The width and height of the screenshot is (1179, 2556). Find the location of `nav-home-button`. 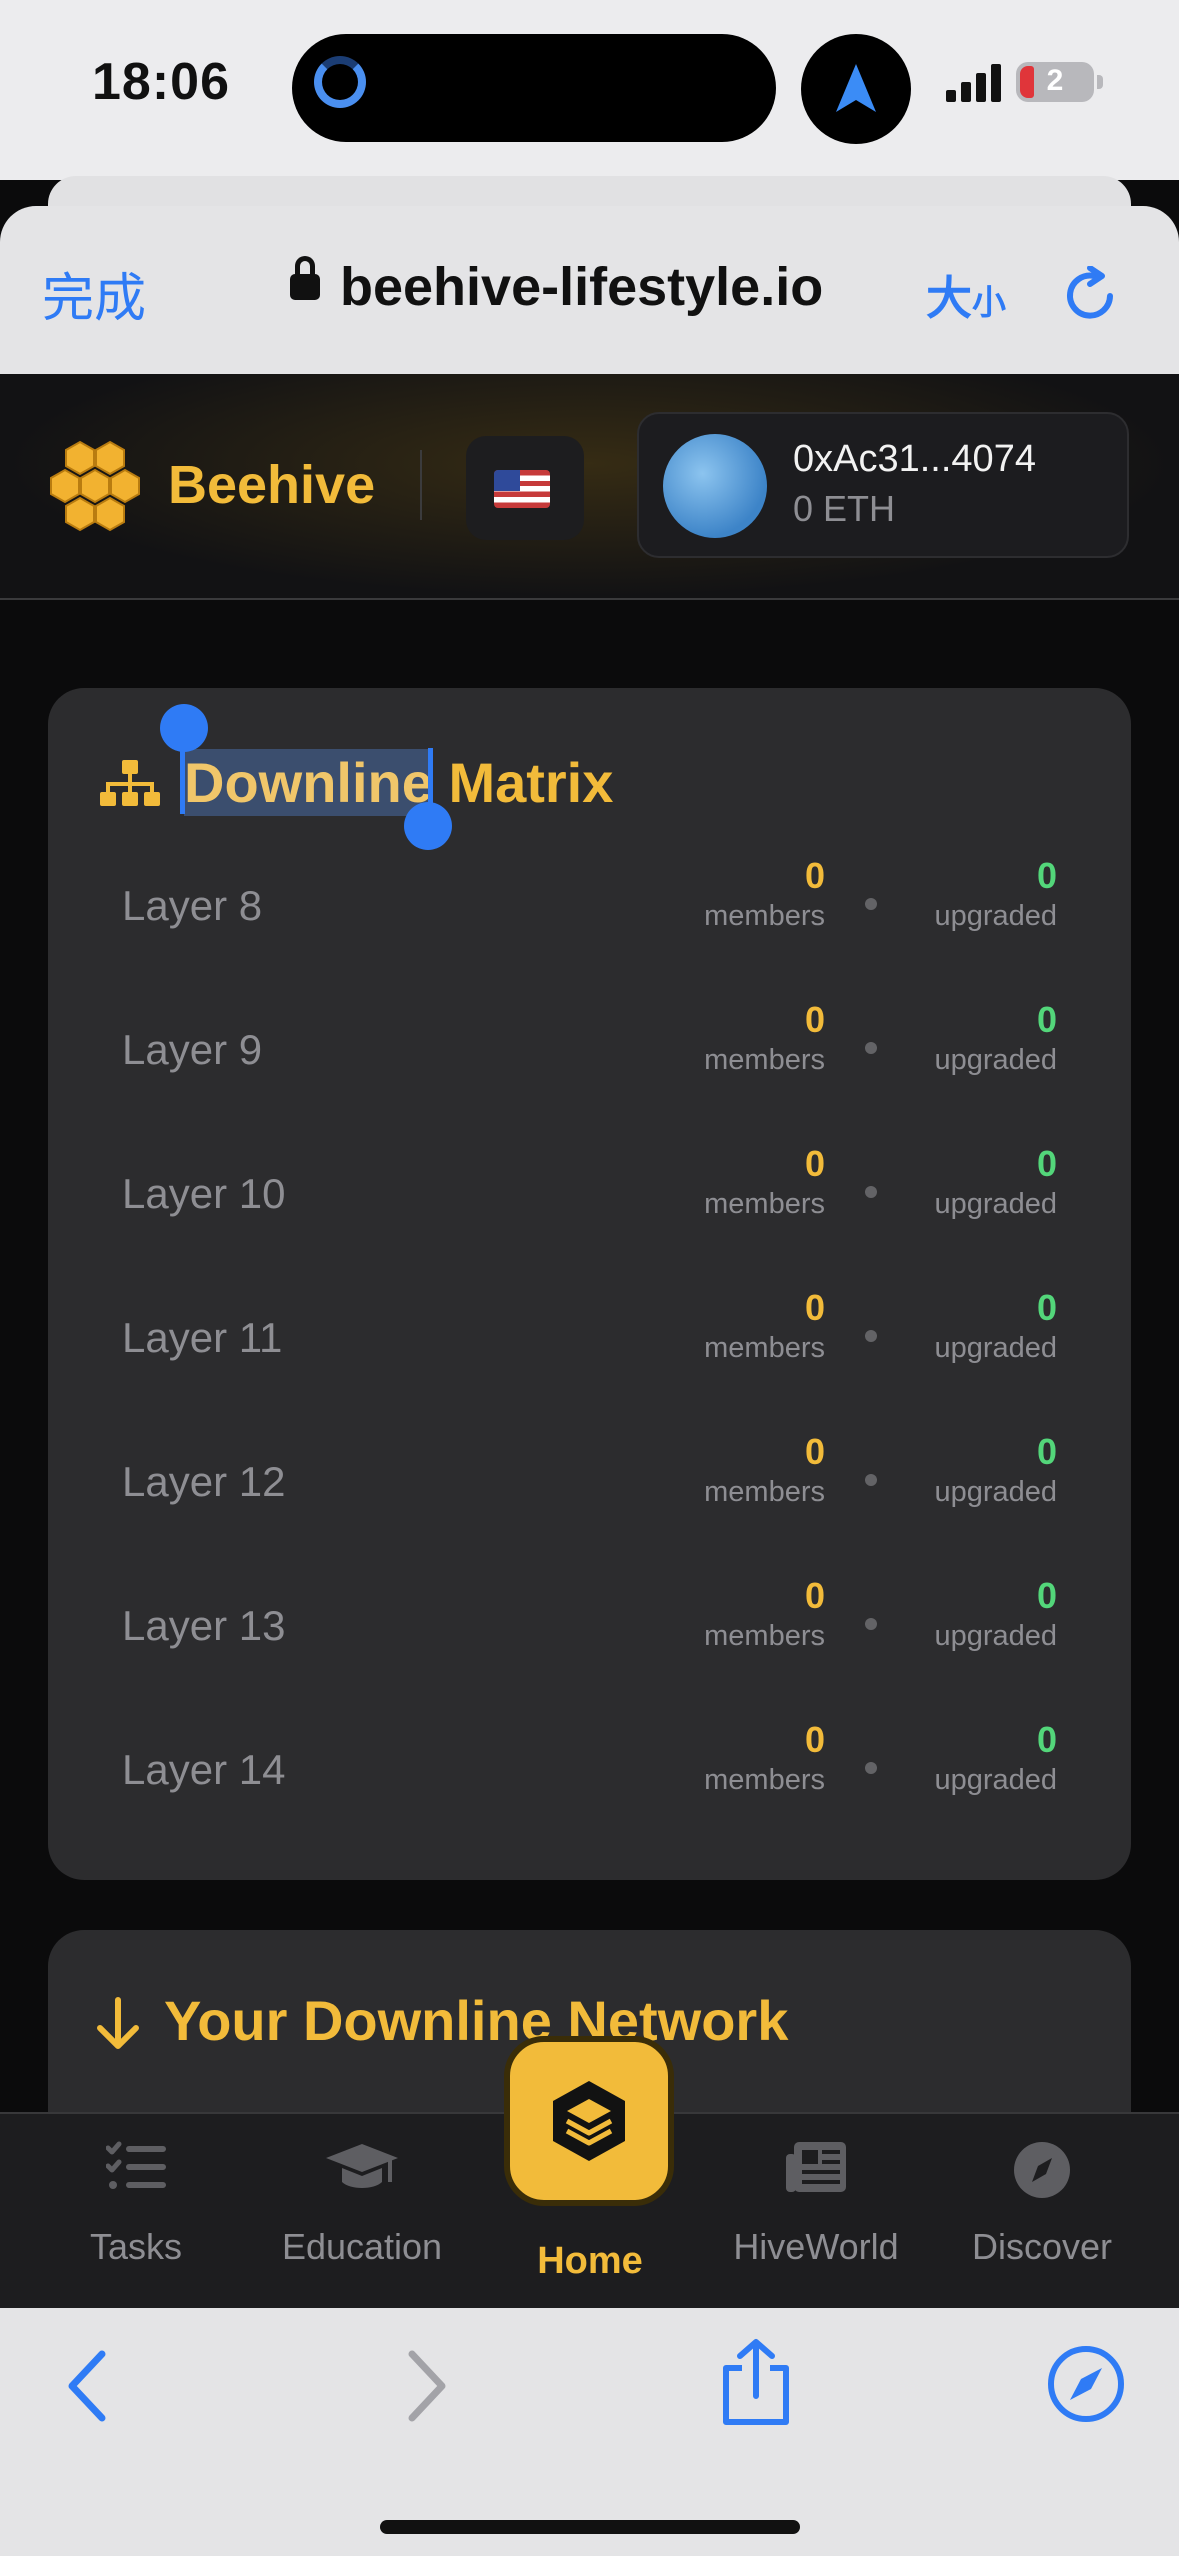

nav-home-button is located at coordinates (589, 2121).